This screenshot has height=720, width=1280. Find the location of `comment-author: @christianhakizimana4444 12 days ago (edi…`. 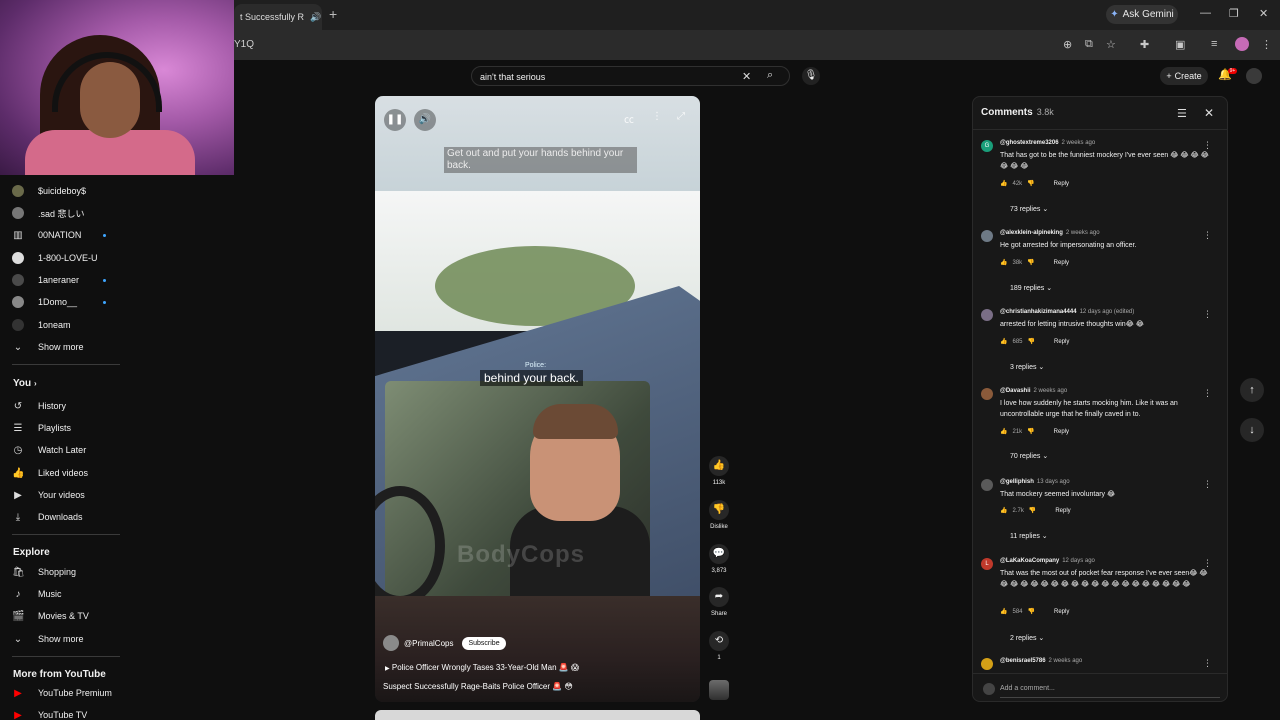

comment-author: @christianhakizimana4444 12 days ago (edi… is located at coordinates (1067, 312).